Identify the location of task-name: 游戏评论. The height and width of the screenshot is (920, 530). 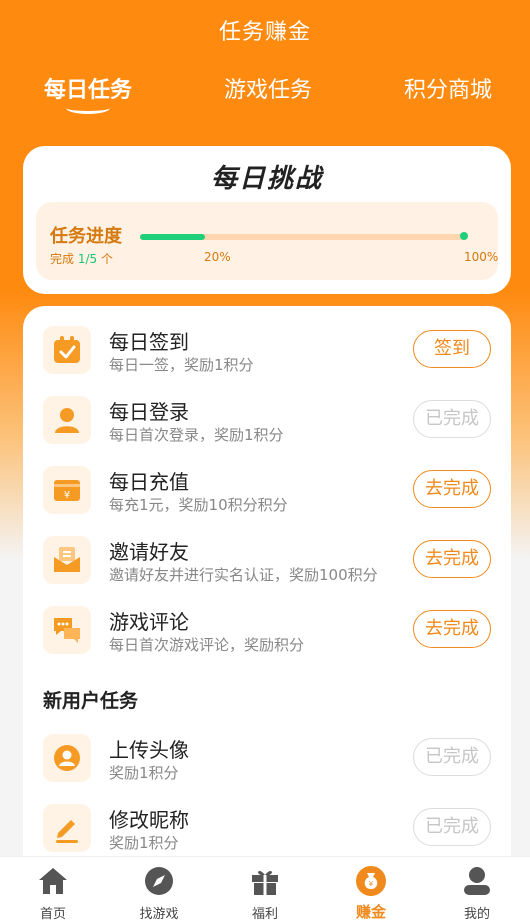
(149, 622).